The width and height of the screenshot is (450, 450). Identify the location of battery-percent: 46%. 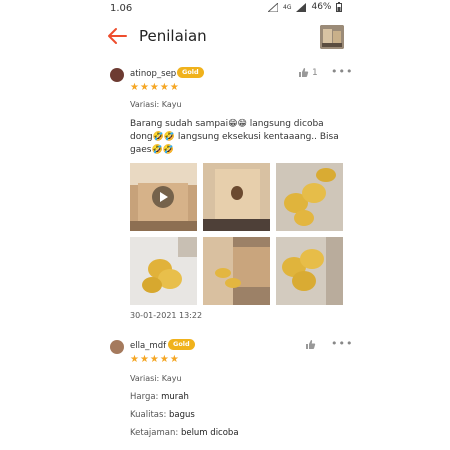
(321, 7).